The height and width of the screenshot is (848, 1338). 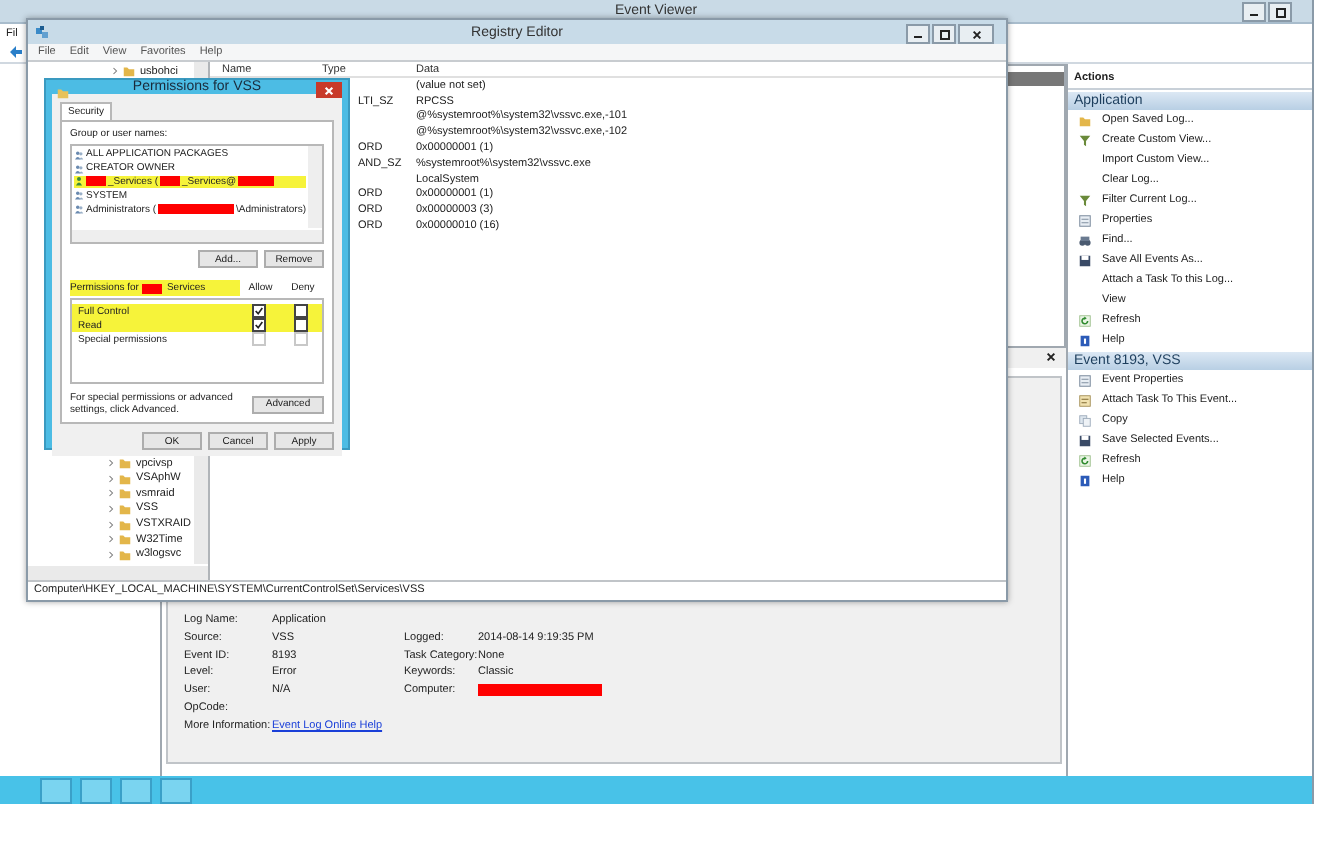 What do you see at coordinates (42, 32) in the screenshot?
I see `registry-icon` at bounding box center [42, 32].